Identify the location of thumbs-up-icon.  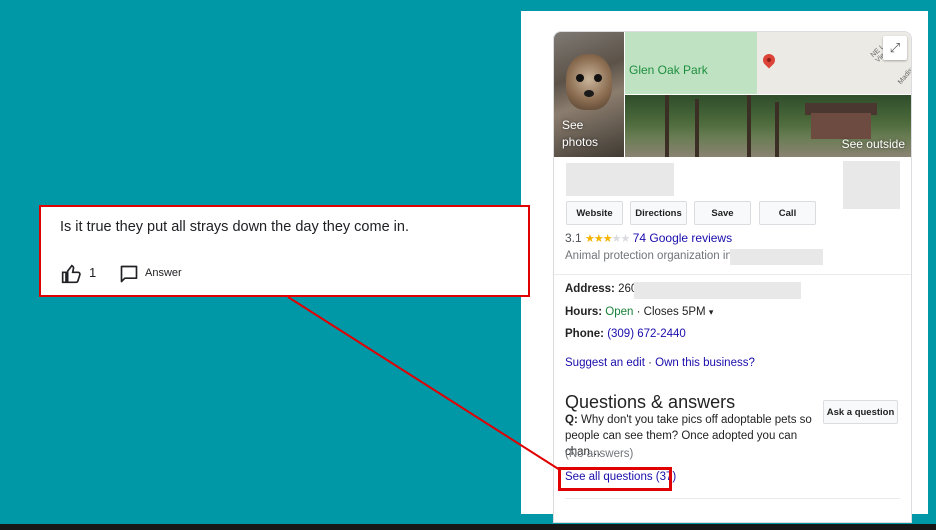
(71, 274).